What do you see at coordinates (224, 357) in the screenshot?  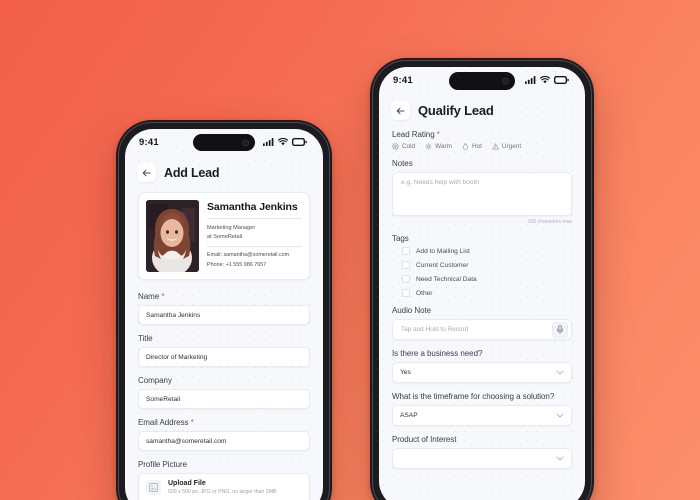 I see `title-input: Director of Marketing` at bounding box center [224, 357].